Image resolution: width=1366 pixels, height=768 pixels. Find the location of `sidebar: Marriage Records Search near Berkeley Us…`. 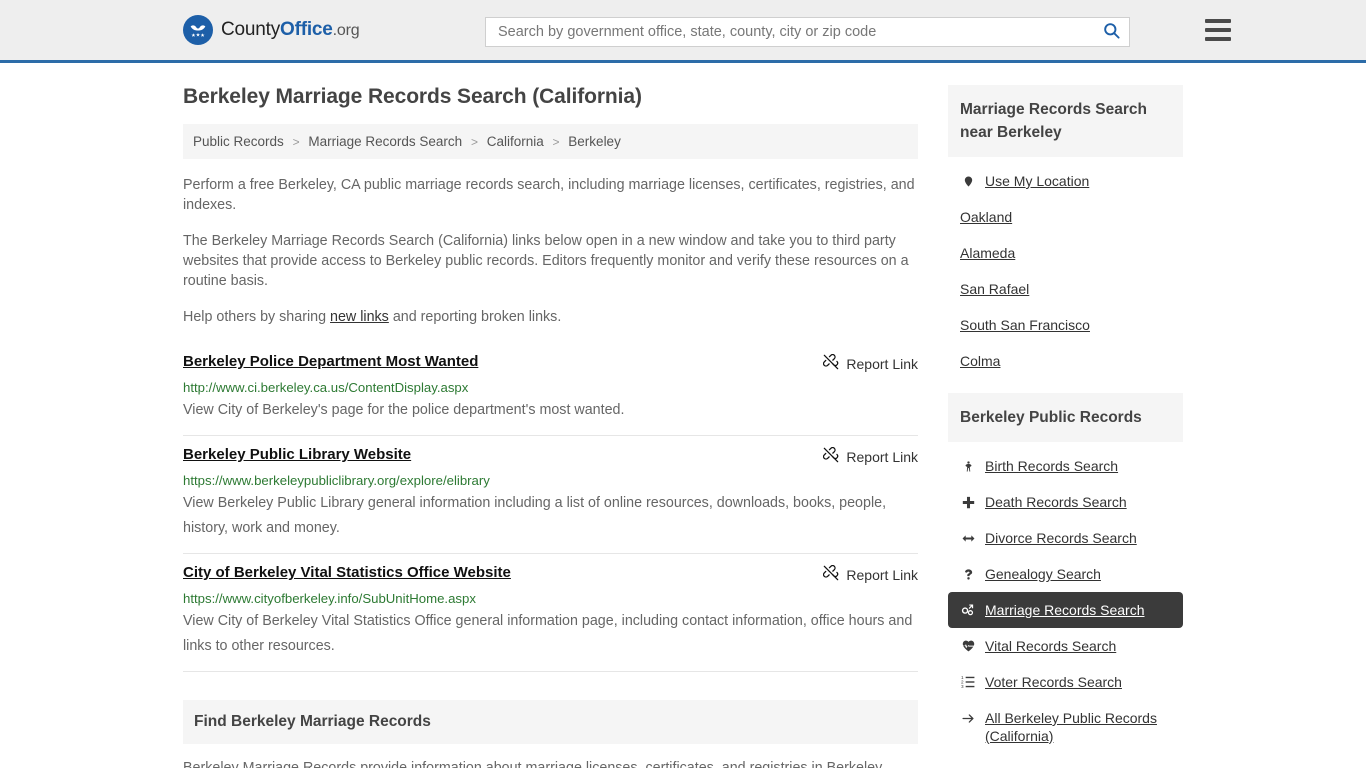

sidebar: Marriage Records Search near Berkeley Us… is located at coordinates (1065, 419).